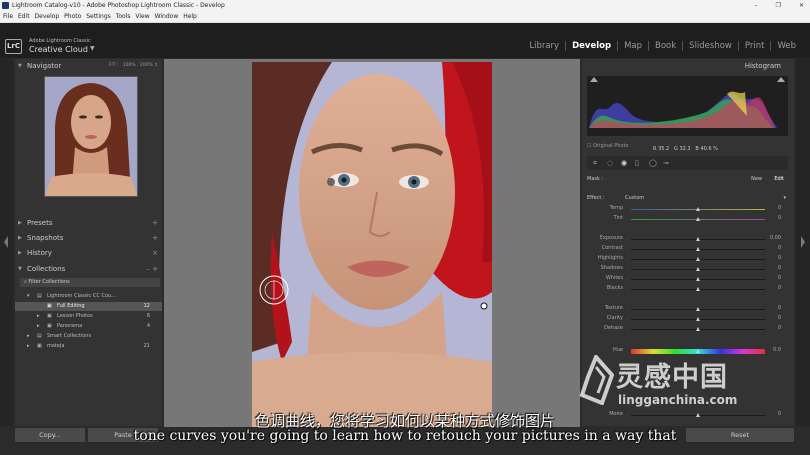 Image resolution: width=810 pixels, height=455 pixels. Describe the element at coordinates (686, 239) in the screenshot. I see `slider-exposure: Exposure 0.00` at that location.